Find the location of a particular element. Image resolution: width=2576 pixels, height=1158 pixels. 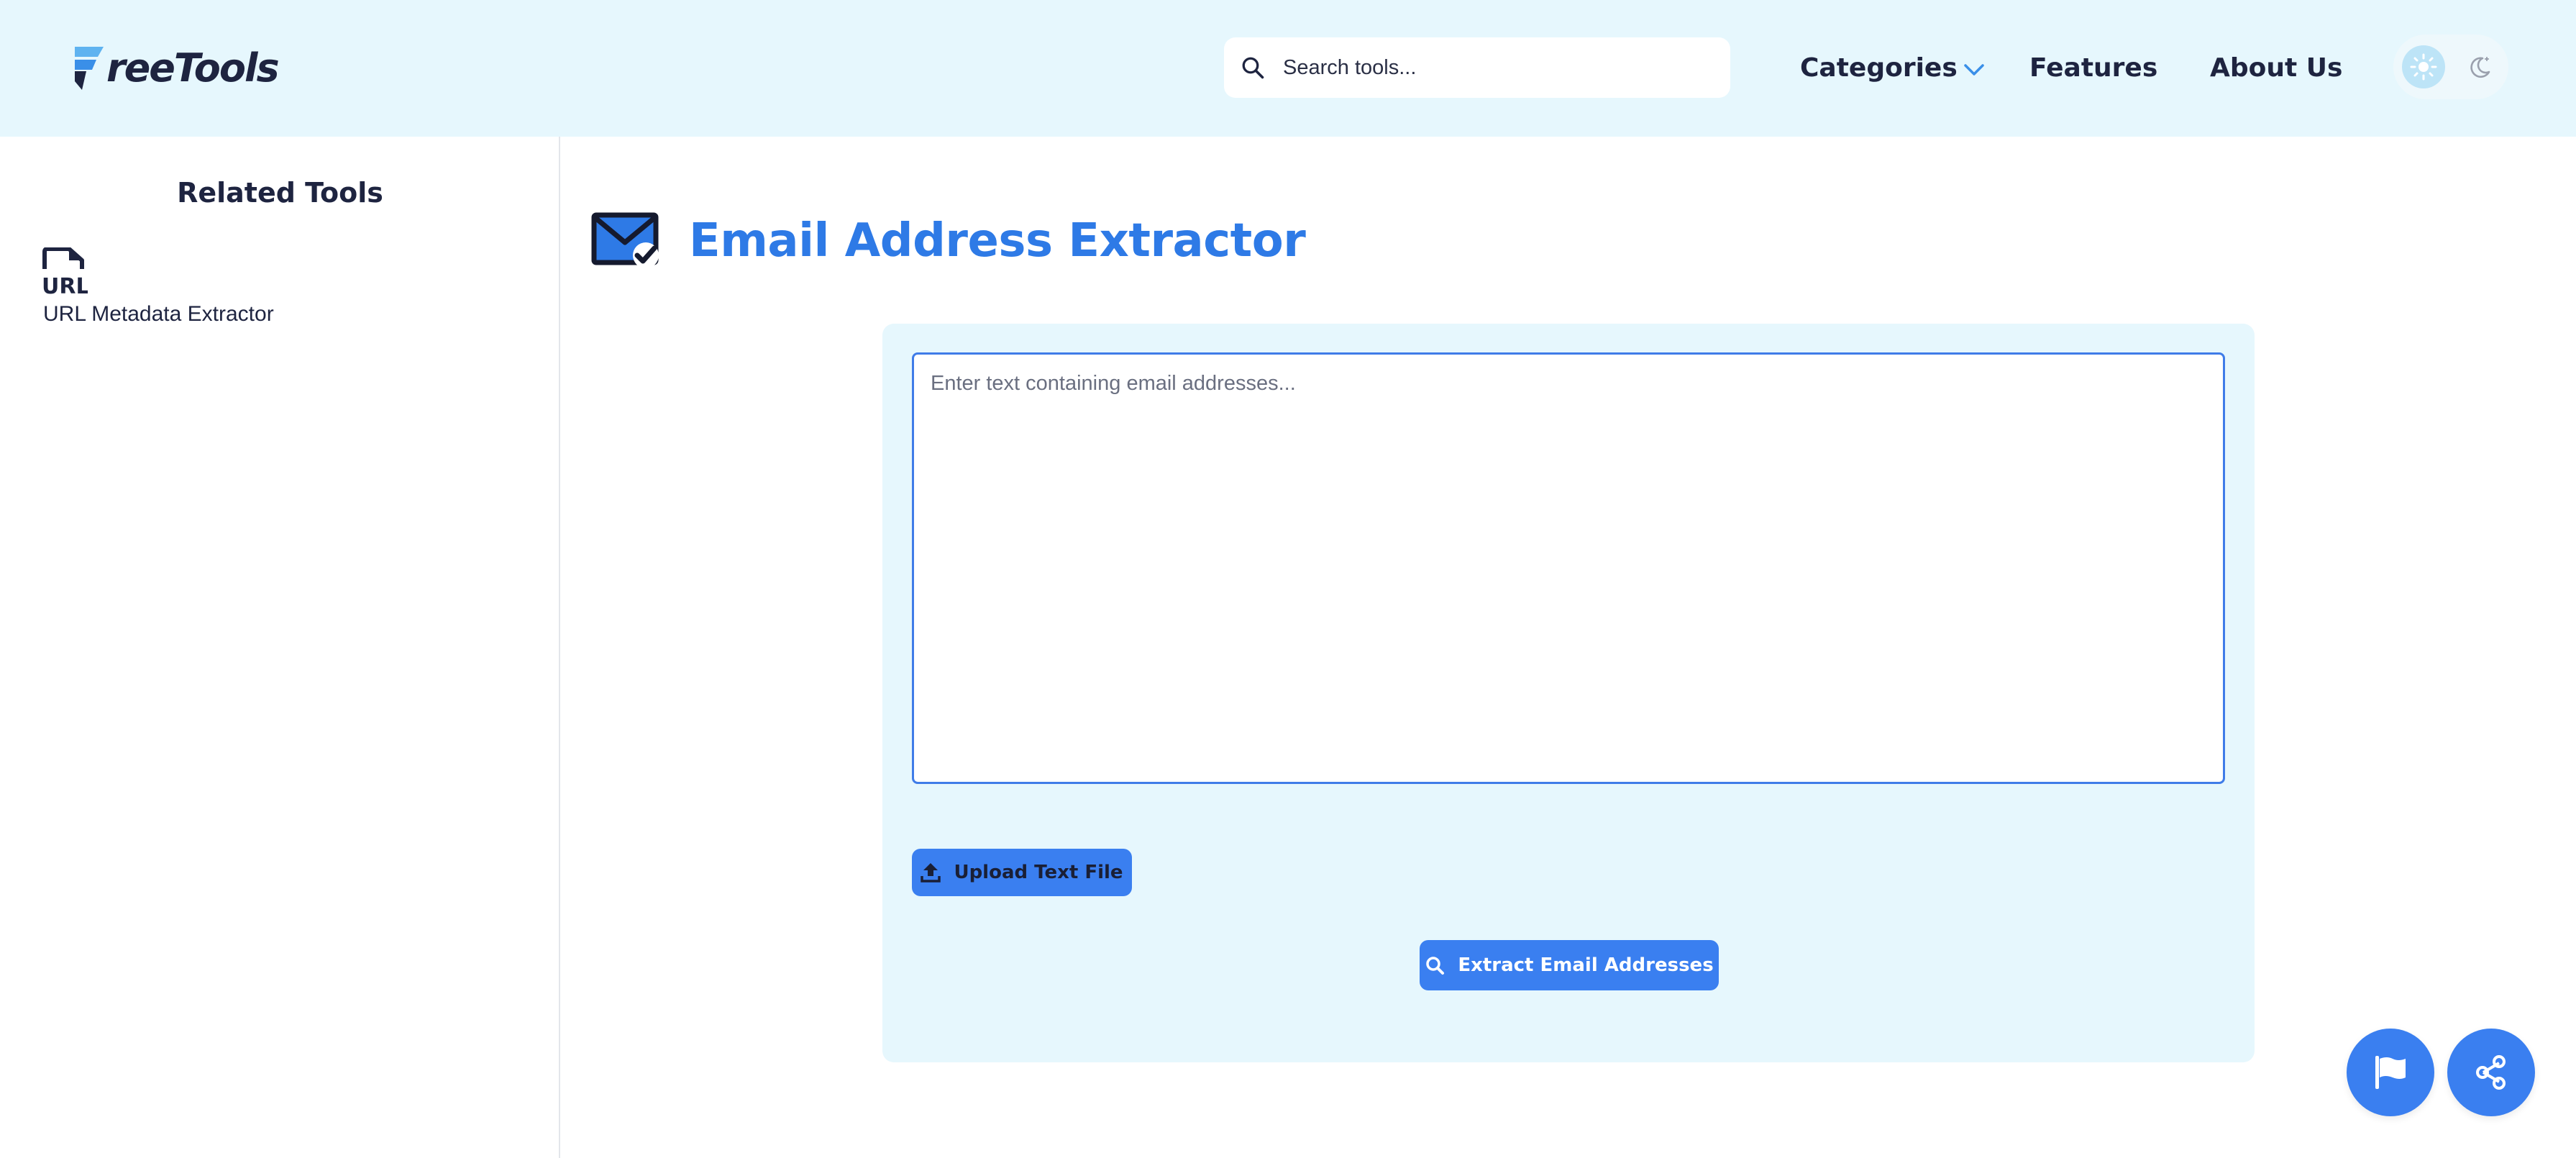

search-box is located at coordinates (1477, 67).